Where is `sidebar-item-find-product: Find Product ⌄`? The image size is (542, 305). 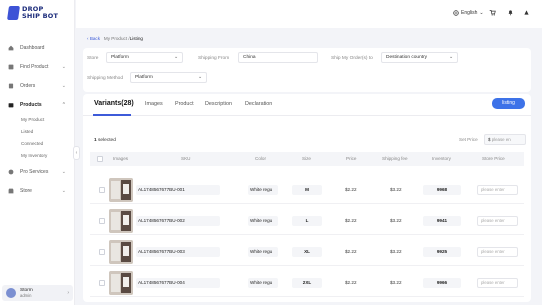 sidebar-item-find-product: Find Product ⌄ is located at coordinates (37, 66).